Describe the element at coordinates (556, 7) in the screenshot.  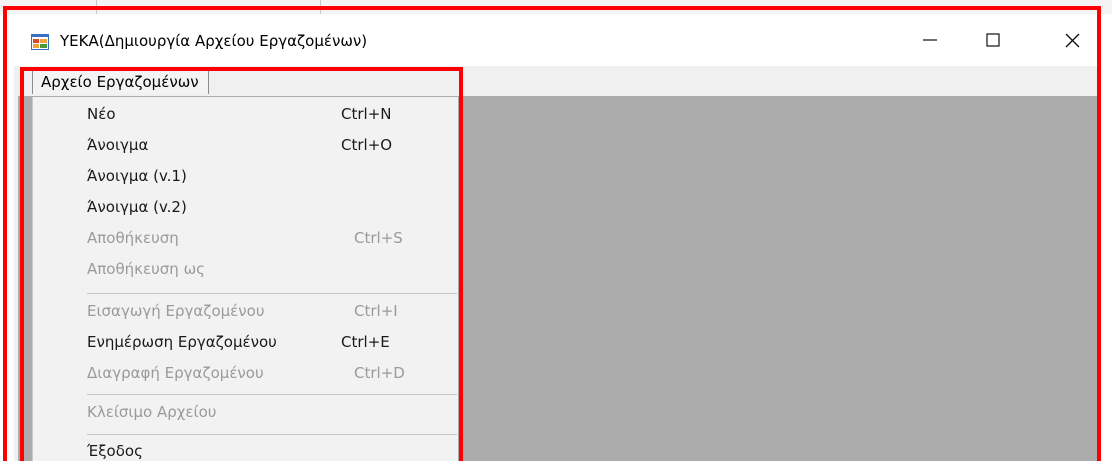
I see `background-page-strip` at that location.